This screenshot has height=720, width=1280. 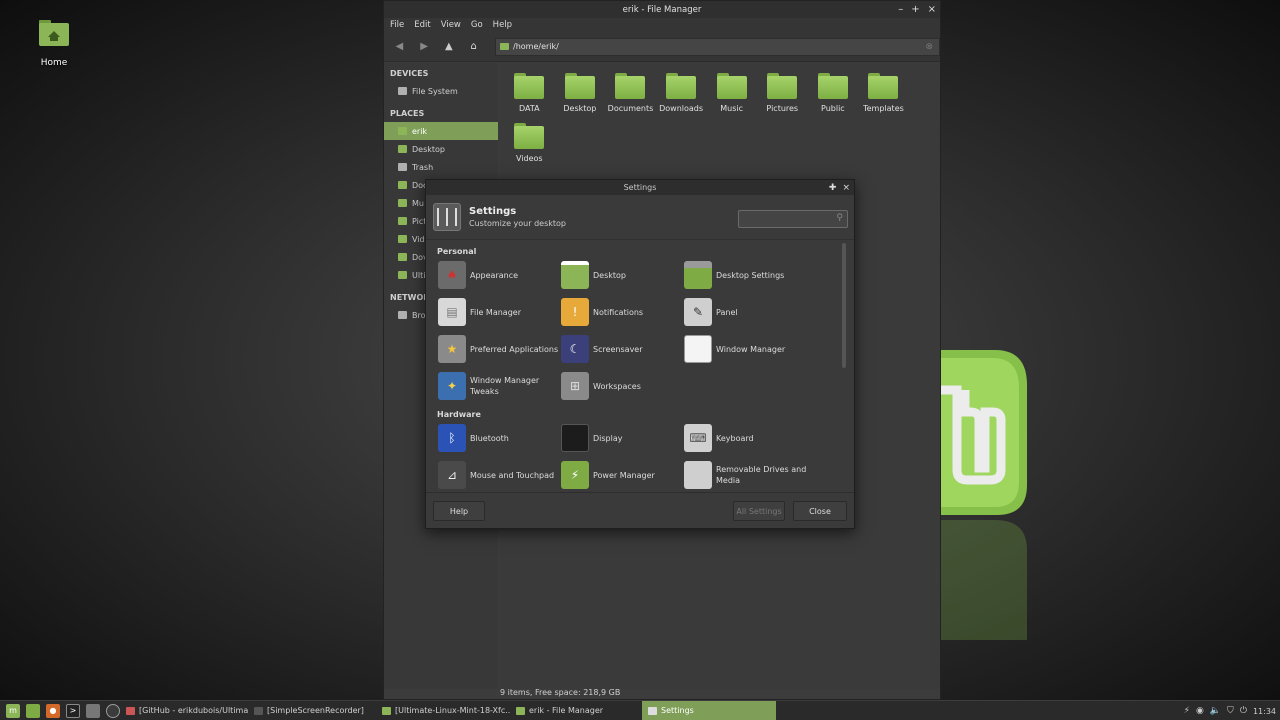 I want to click on settings-item-display: Display, so click(x=622, y=438).